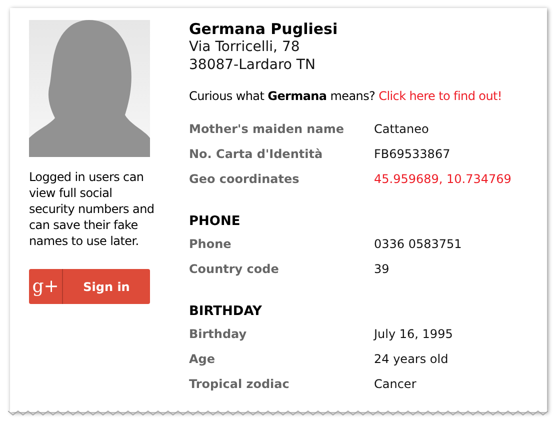 The height and width of the screenshot is (423, 556). Describe the element at coordinates (234, 269) in the screenshot. I see `field-label: Country code` at that location.